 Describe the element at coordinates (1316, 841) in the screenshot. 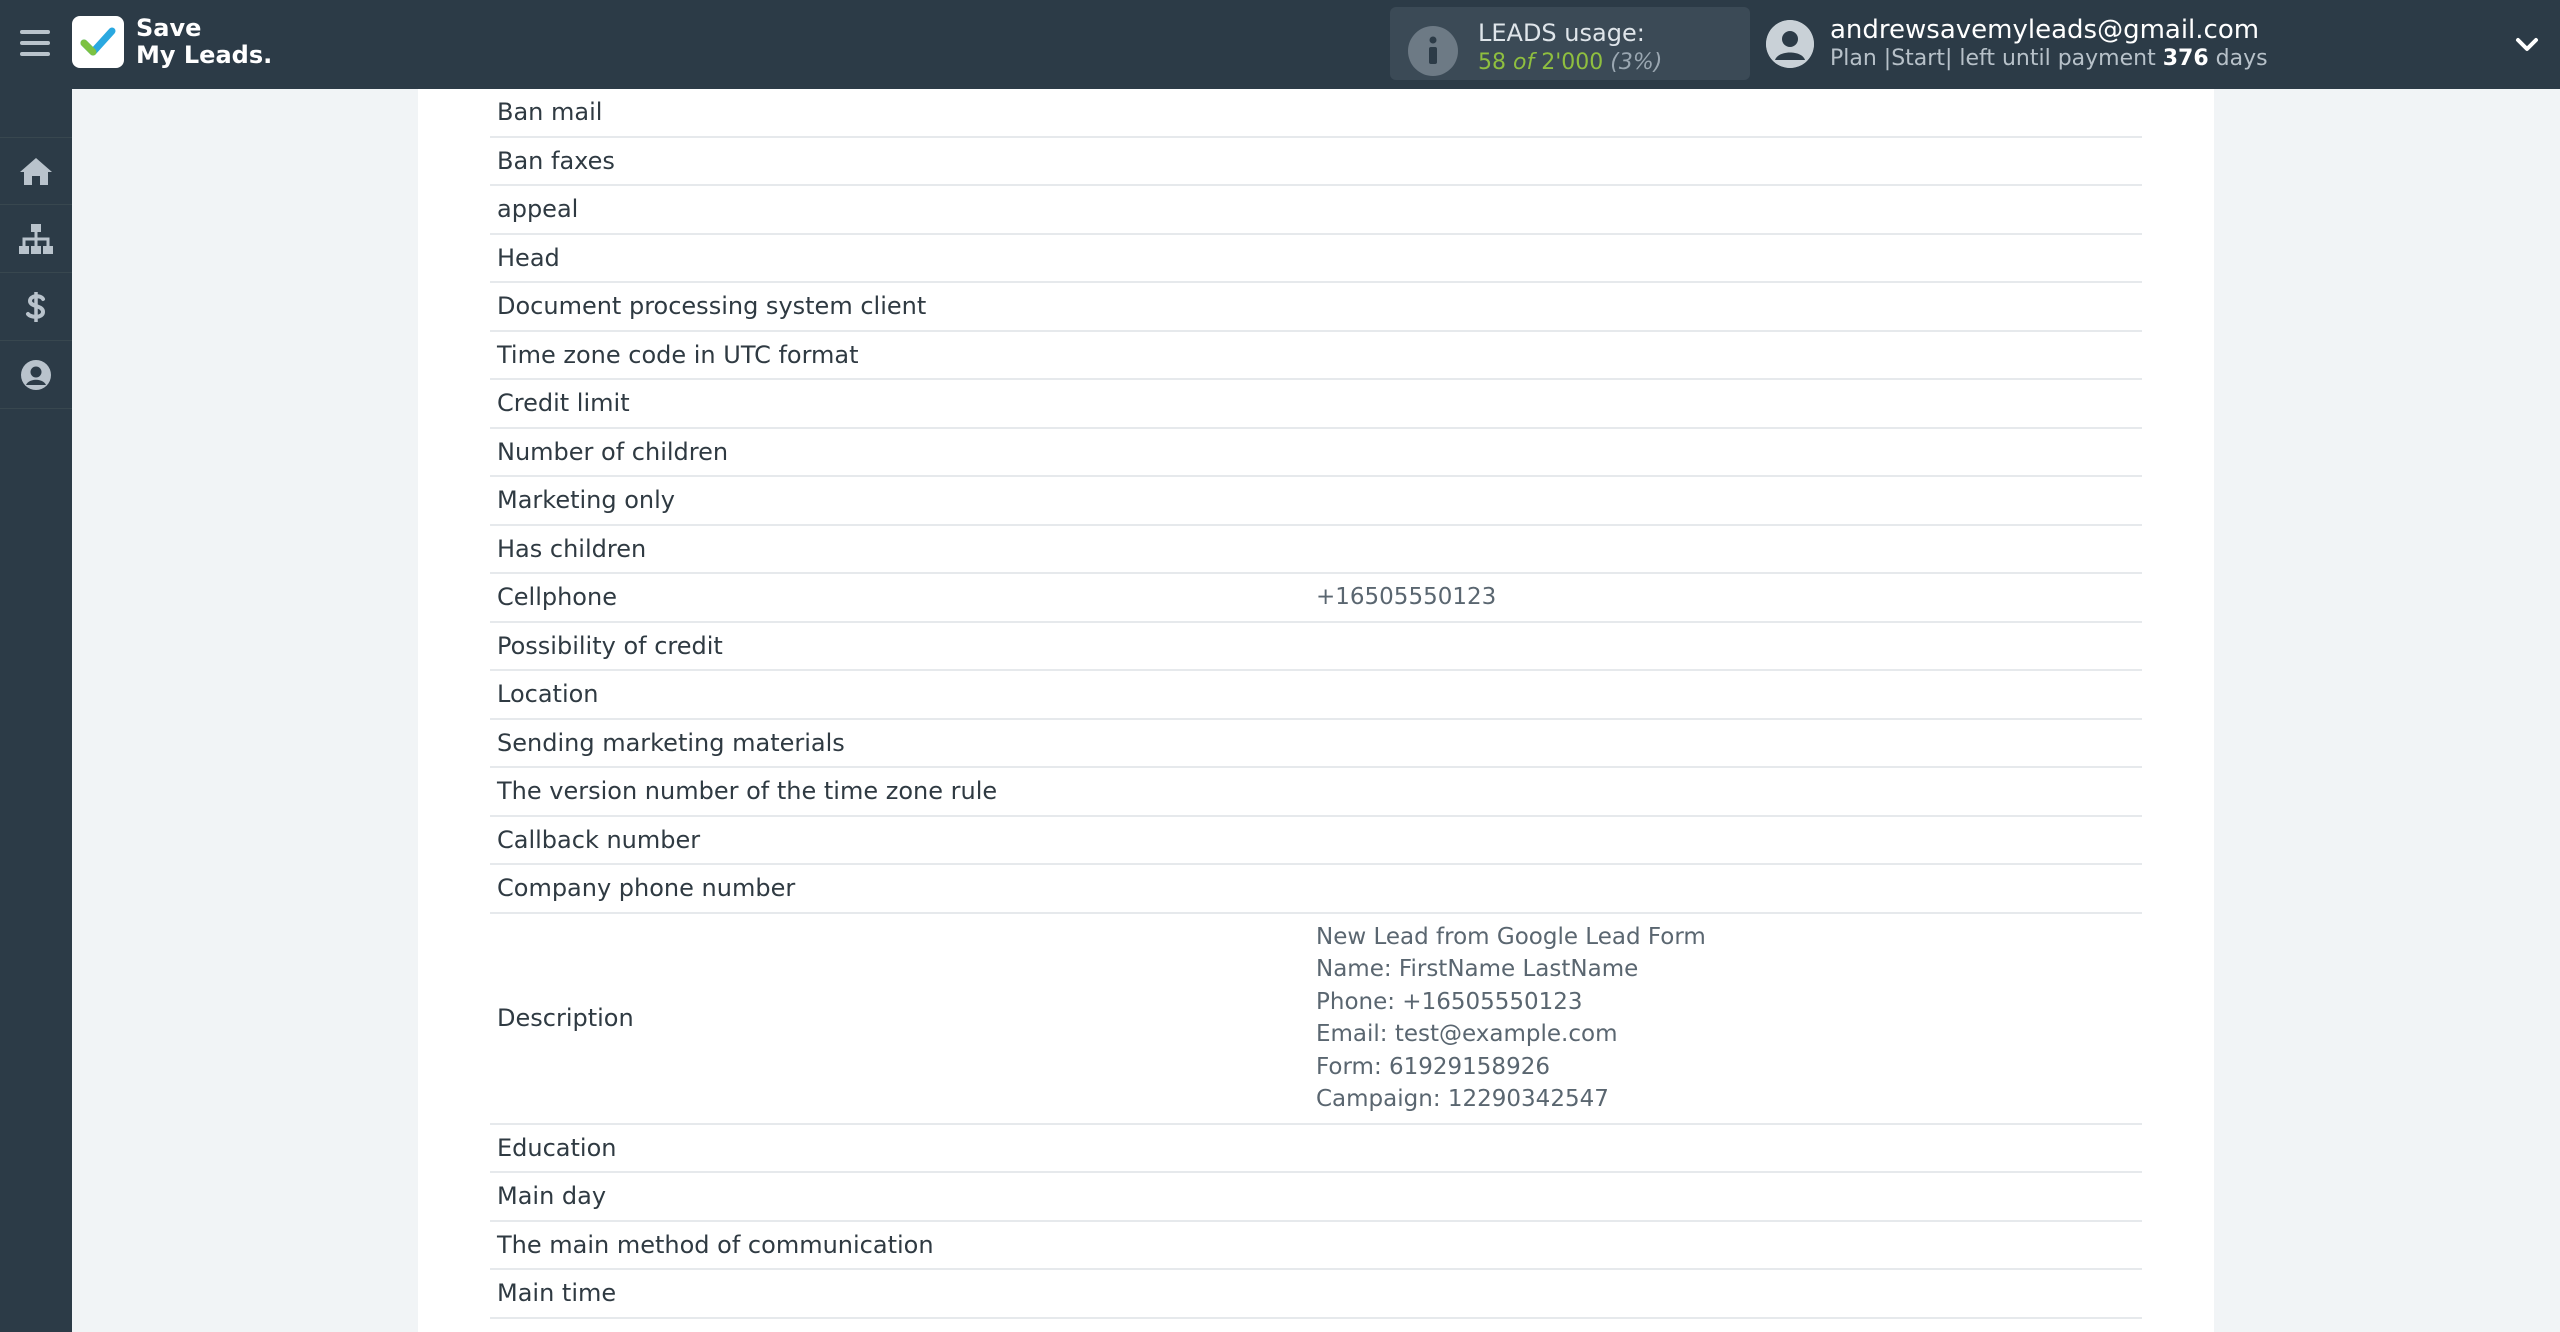

I see `table-row: Callback number` at that location.